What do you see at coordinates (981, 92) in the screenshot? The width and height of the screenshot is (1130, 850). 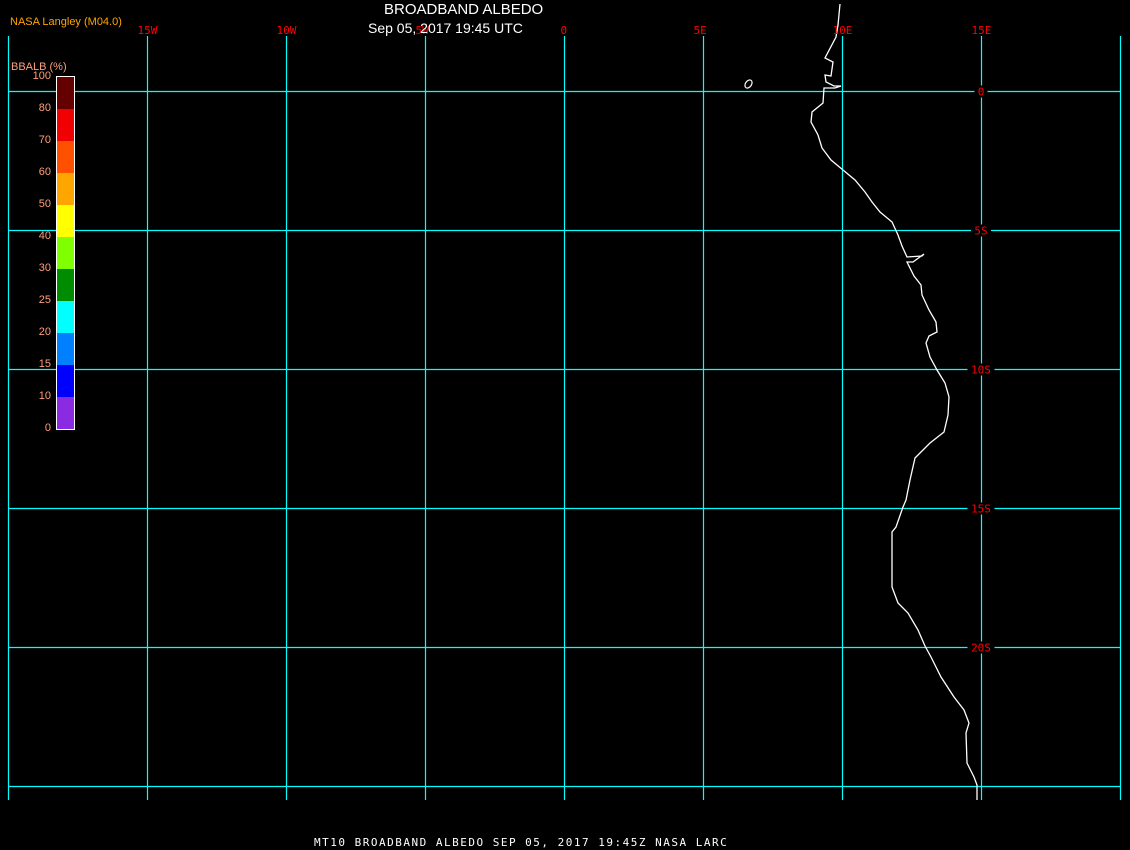 I see `latitude-label: 0` at bounding box center [981, 92].